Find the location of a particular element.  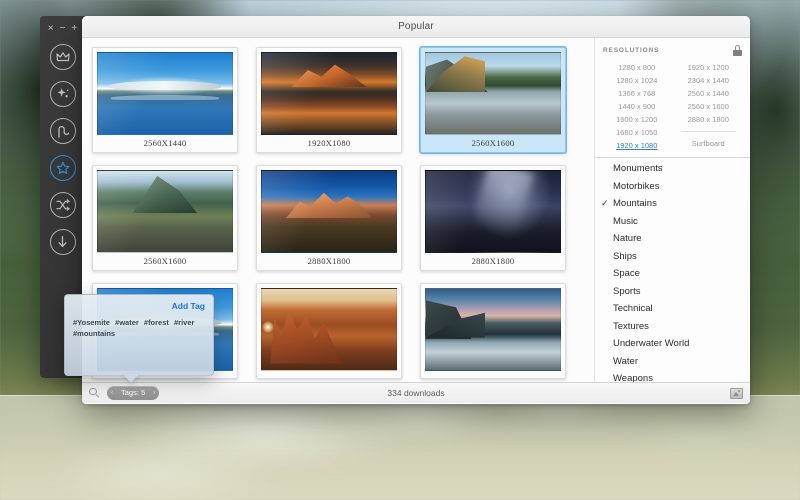

category-item-sports: Sports is located at coordinates (672, 292).